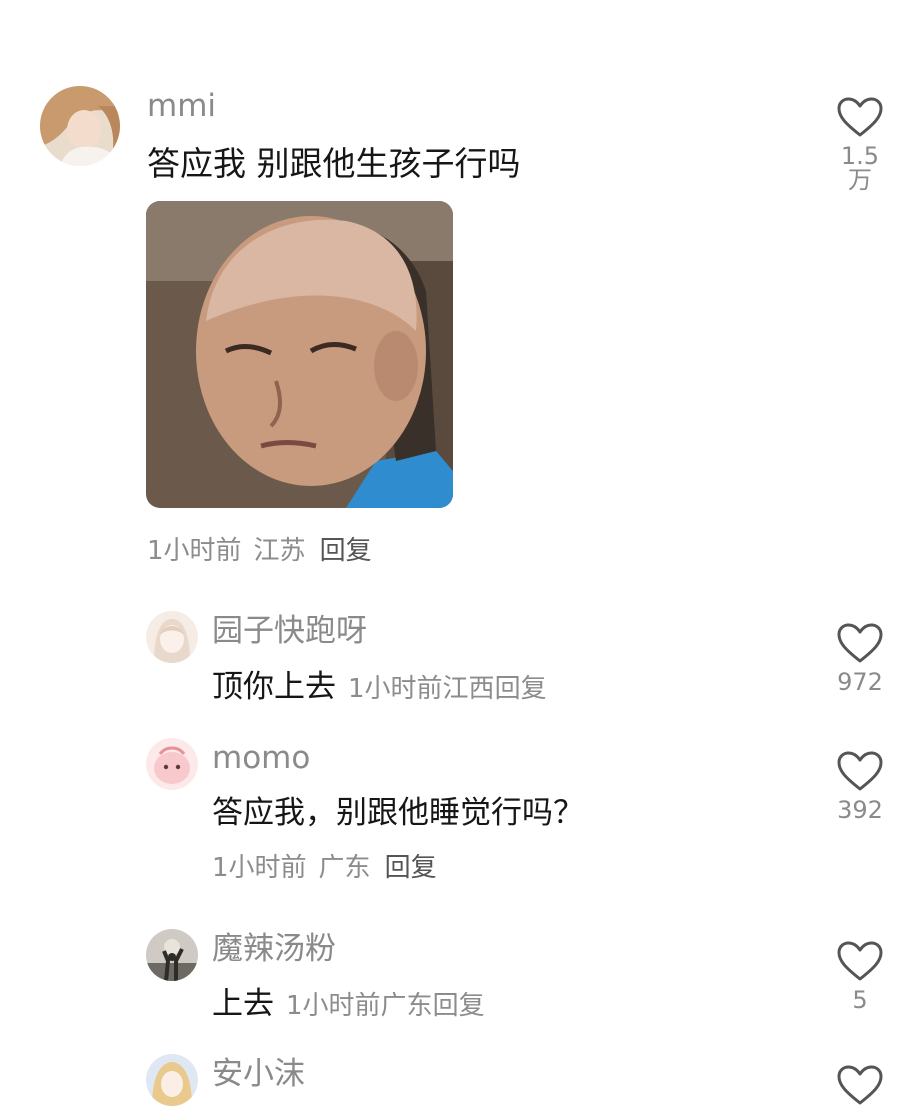 This screenshot has width=924, height=1106. What do you see at coordinates (261, 758) in the screenshot?
I see `reply-username: momo` at bounding box center [261, 758].